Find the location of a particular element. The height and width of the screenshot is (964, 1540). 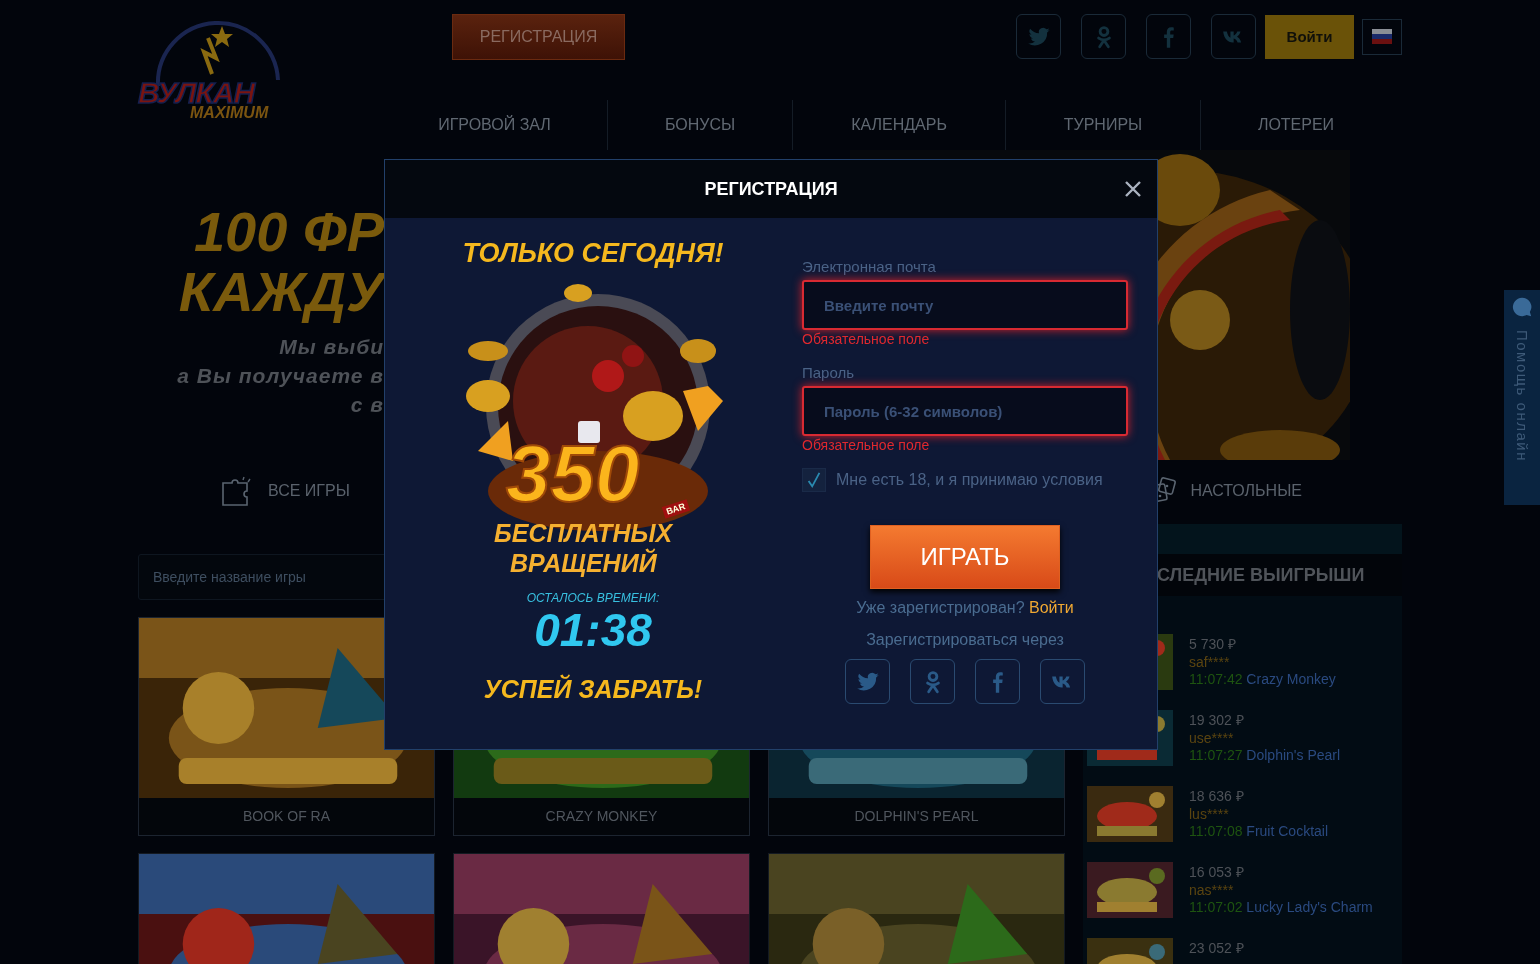

help-label: Помощь онлайн is located at coordinates (1522, 396).